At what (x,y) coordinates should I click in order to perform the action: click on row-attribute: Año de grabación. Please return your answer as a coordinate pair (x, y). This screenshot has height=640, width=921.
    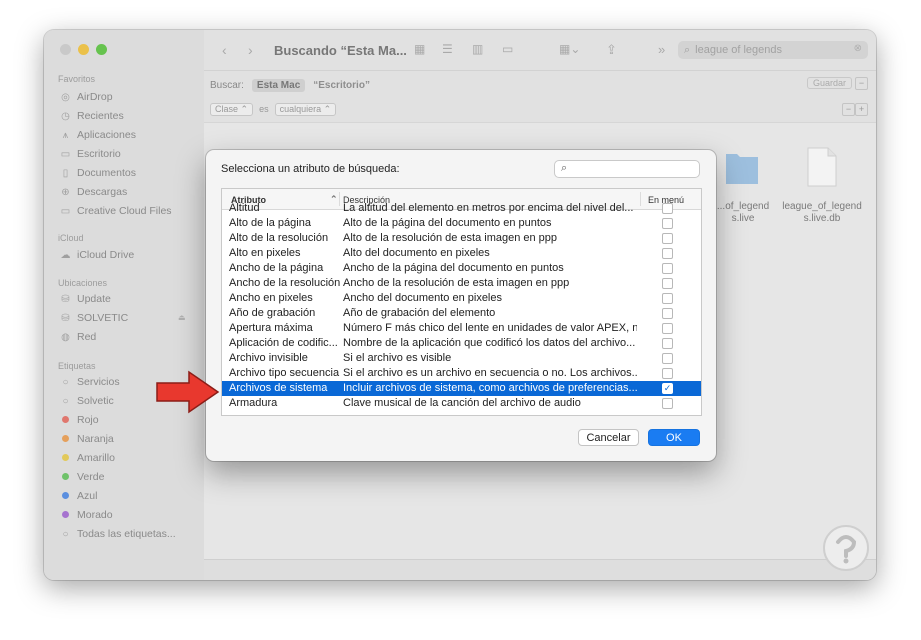
    Looking at the image, I should click on (272, 313).